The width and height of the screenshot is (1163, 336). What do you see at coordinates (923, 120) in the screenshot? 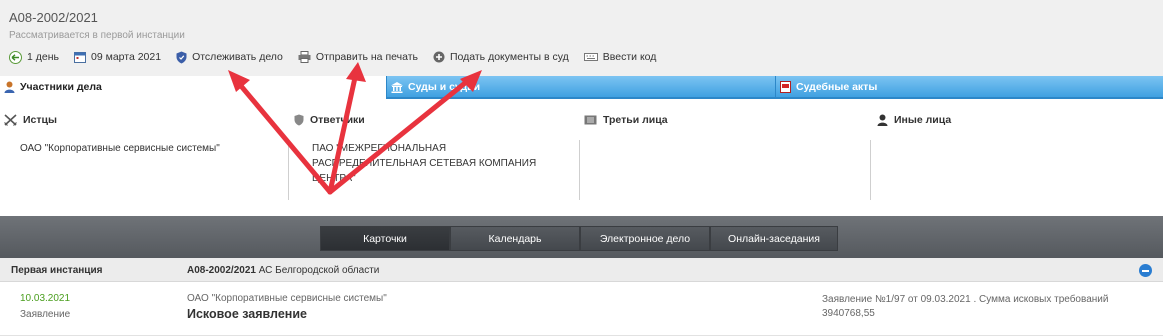
I see `other-parties-label: Иные лица` at bounding box center [923, 120].